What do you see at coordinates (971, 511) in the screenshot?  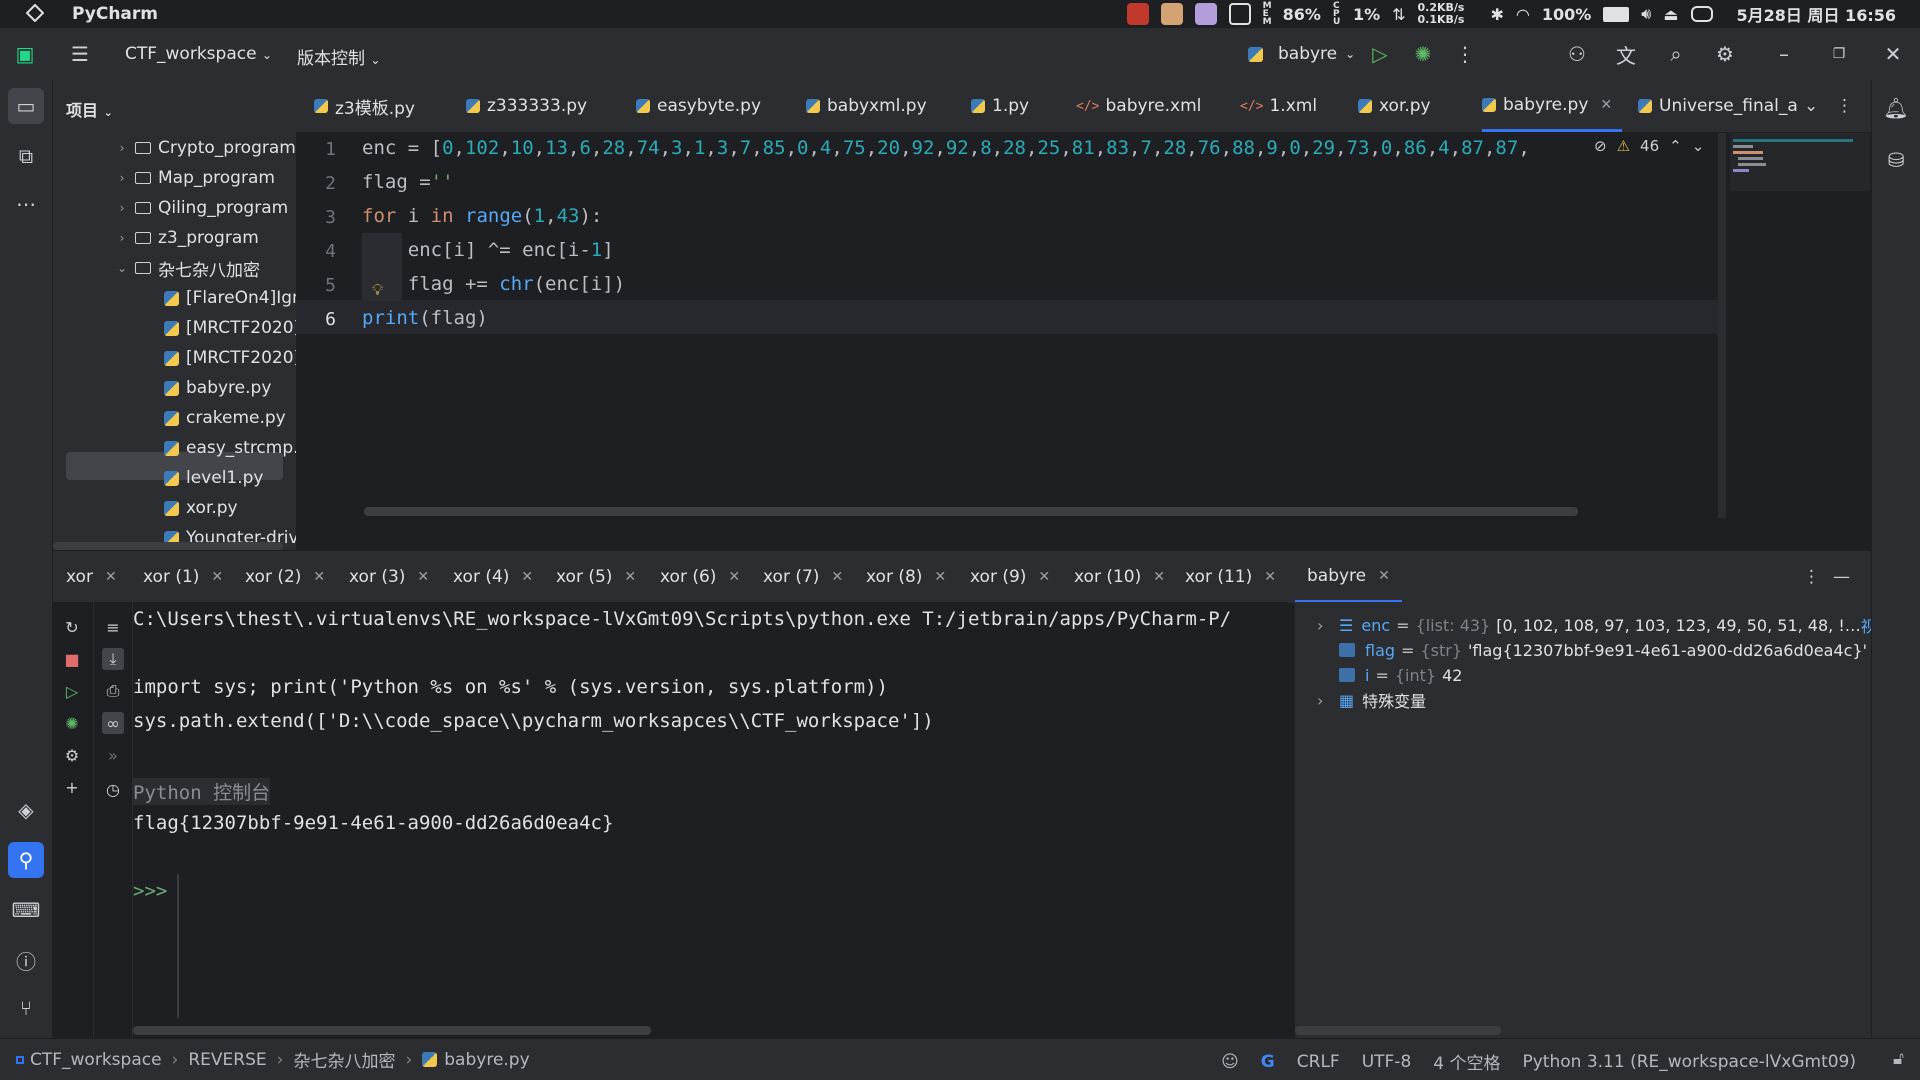 I see `horizontal-scrollbar` at bounding box center [971, 511].